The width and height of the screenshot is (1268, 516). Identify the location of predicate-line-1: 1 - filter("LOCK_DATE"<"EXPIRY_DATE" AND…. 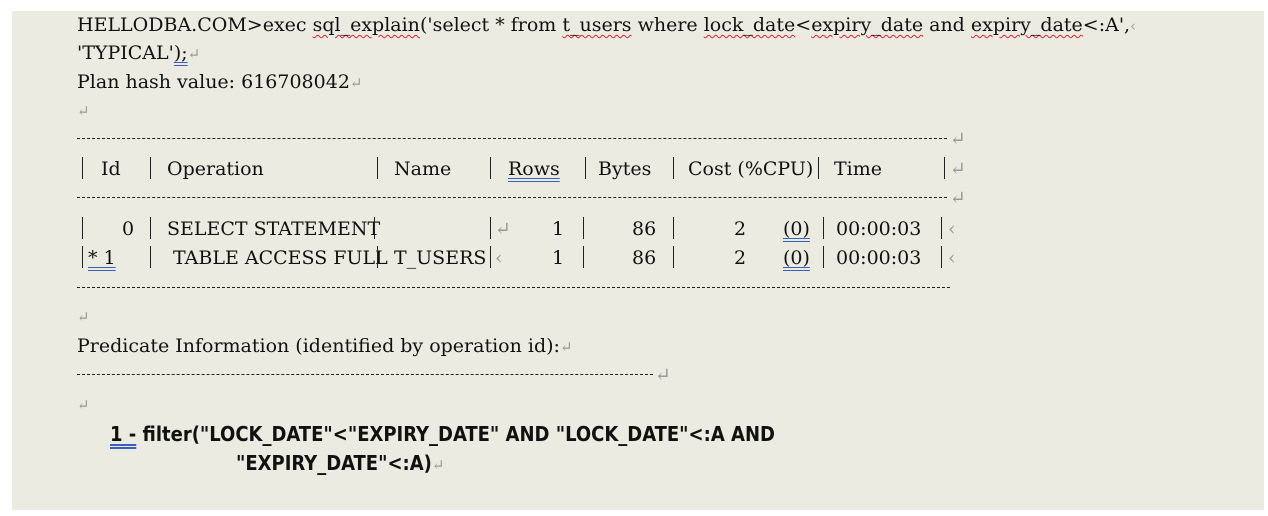
(442, 434).